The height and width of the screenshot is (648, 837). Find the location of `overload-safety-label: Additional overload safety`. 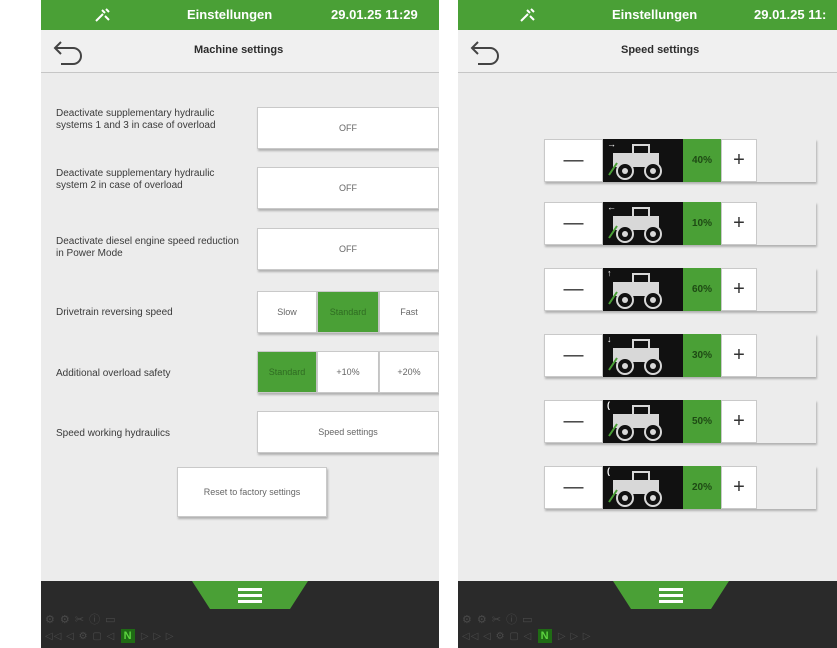

overload-safety-label: Additional overload safety is located at coordinates (113, 373).